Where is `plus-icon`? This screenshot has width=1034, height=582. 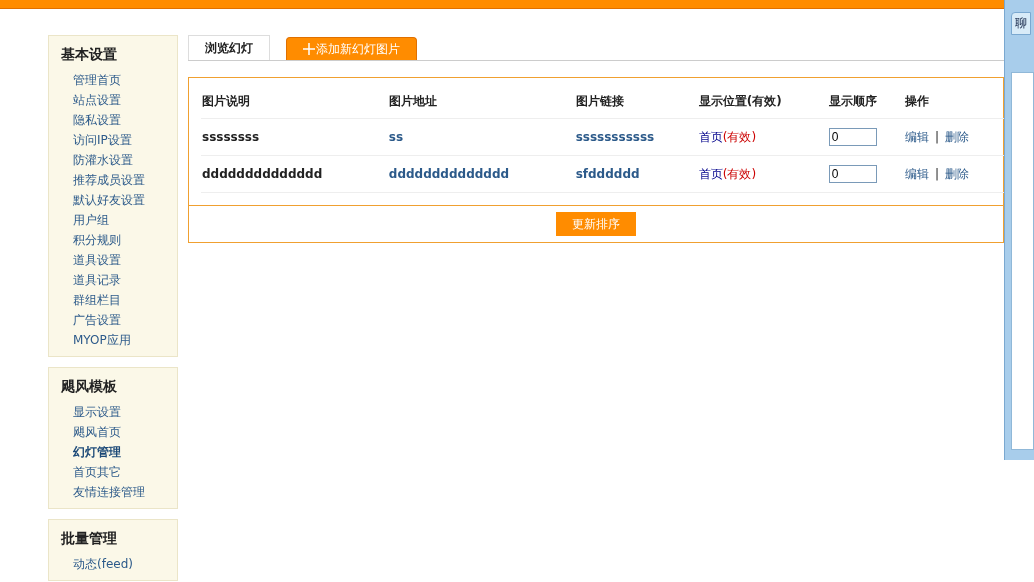
plus-icon is located at coordinates (309, 49).